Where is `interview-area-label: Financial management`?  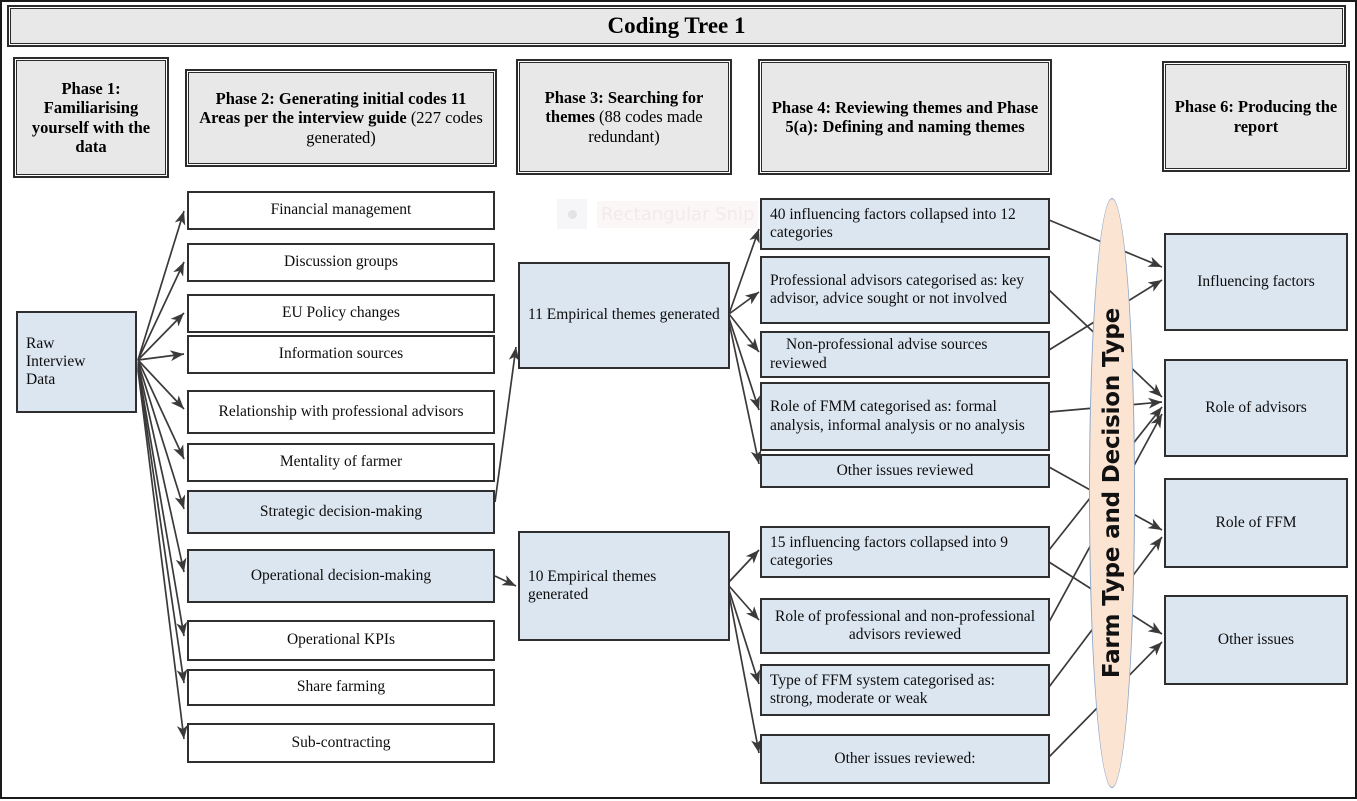 interview-area-label: Financial management is located at coordinates (341, 210).